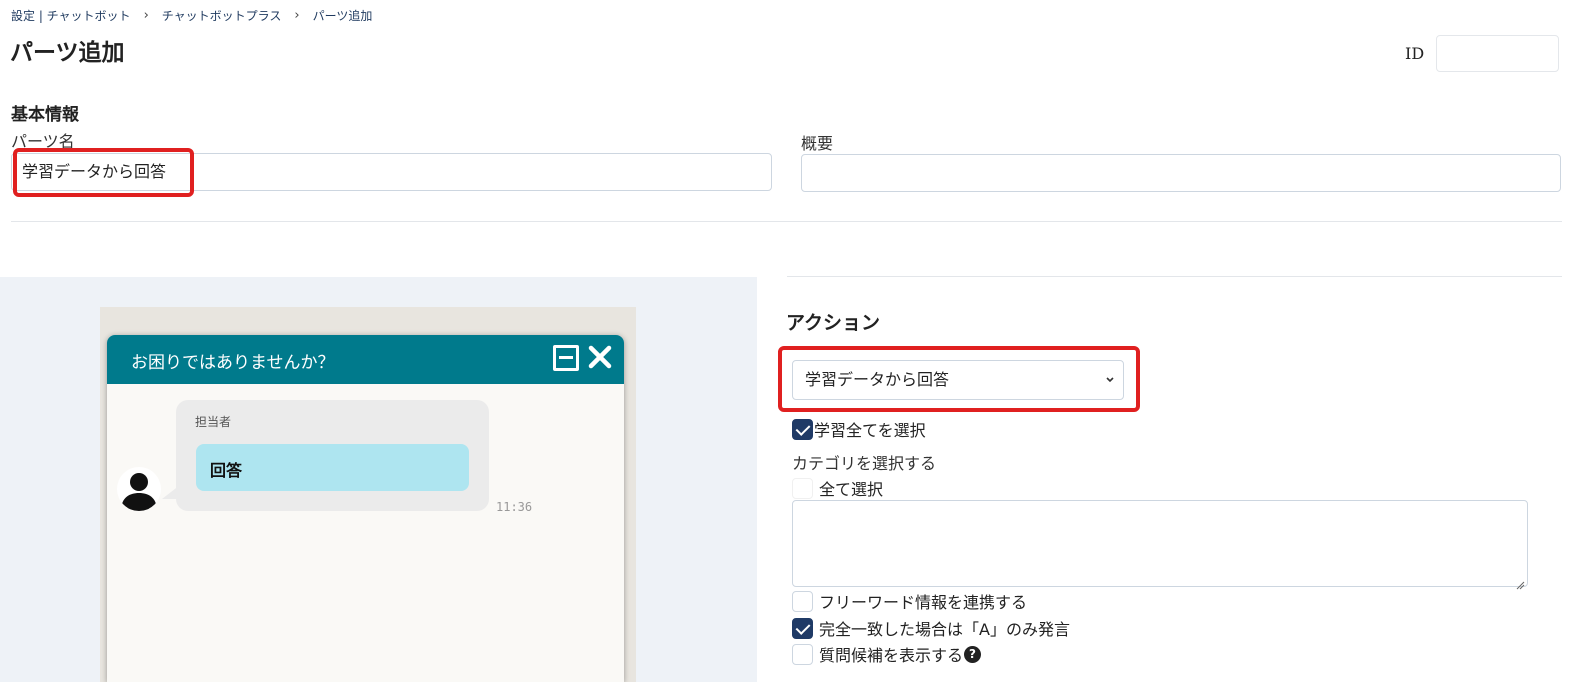  I want to click on part-name-label: パーツ名, so click(43, 141).